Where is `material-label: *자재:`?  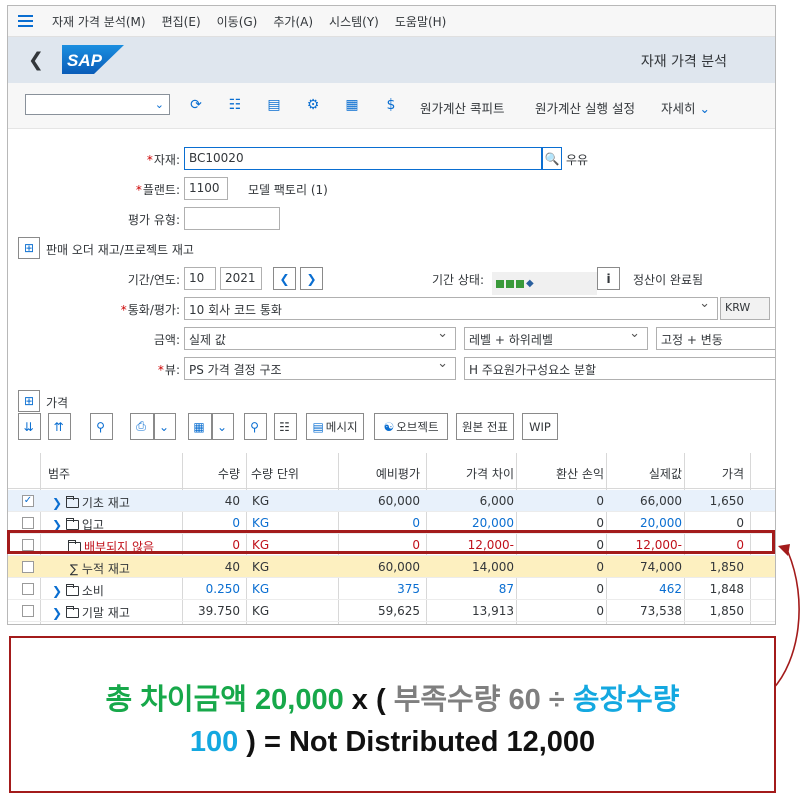
material-label: *자재: is located at coordinates (163, 160).